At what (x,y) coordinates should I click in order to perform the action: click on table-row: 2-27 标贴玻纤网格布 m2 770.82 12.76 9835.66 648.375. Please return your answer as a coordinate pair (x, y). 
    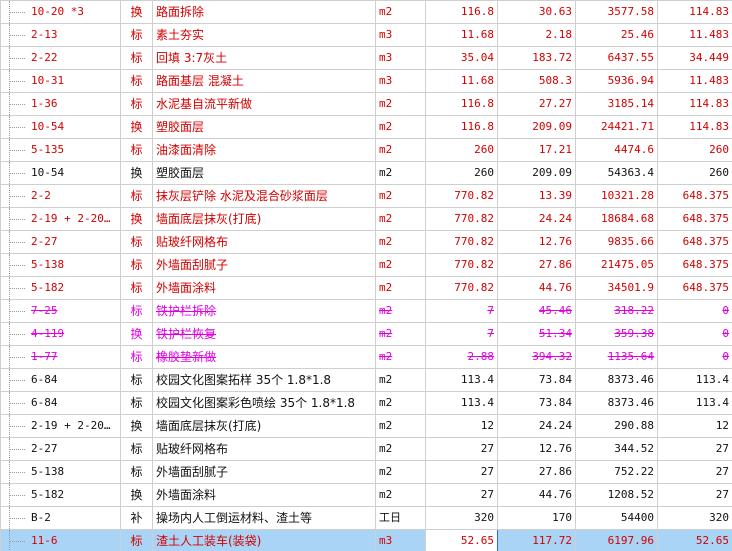
    Looking at the image, I should click on (366, 242).